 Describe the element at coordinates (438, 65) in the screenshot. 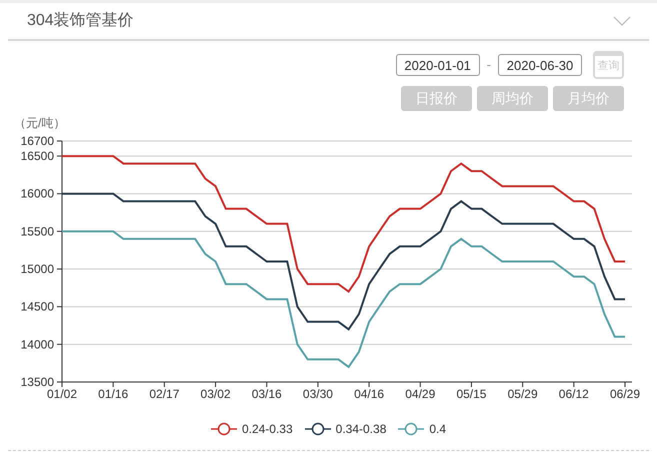

I see `date-field: 2020-01-01` at that location.